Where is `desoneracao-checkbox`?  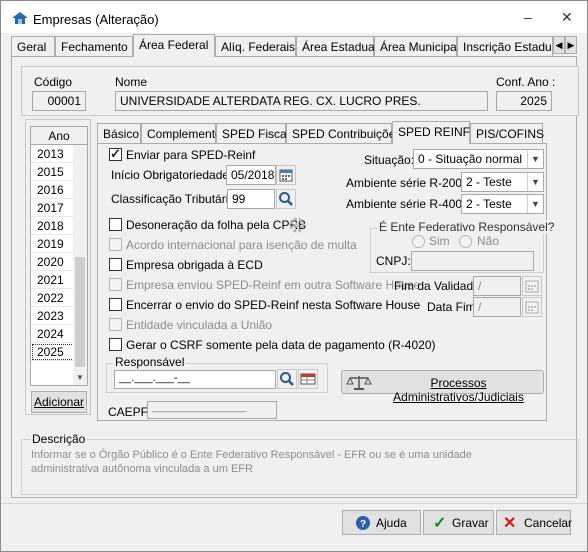 desoneracao-checkbox is located at coordinates (115, 224).